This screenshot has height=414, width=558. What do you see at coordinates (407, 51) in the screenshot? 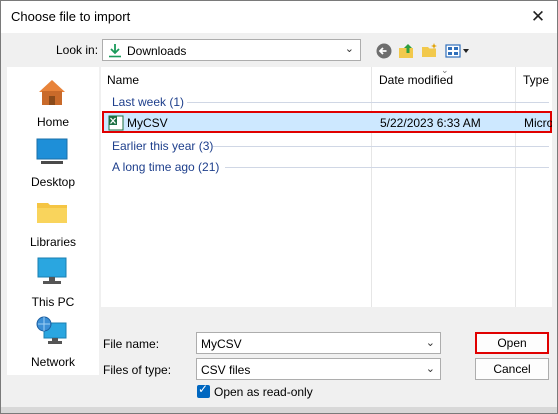
I see `up-folder-icon` at bounding box center [407, 51].